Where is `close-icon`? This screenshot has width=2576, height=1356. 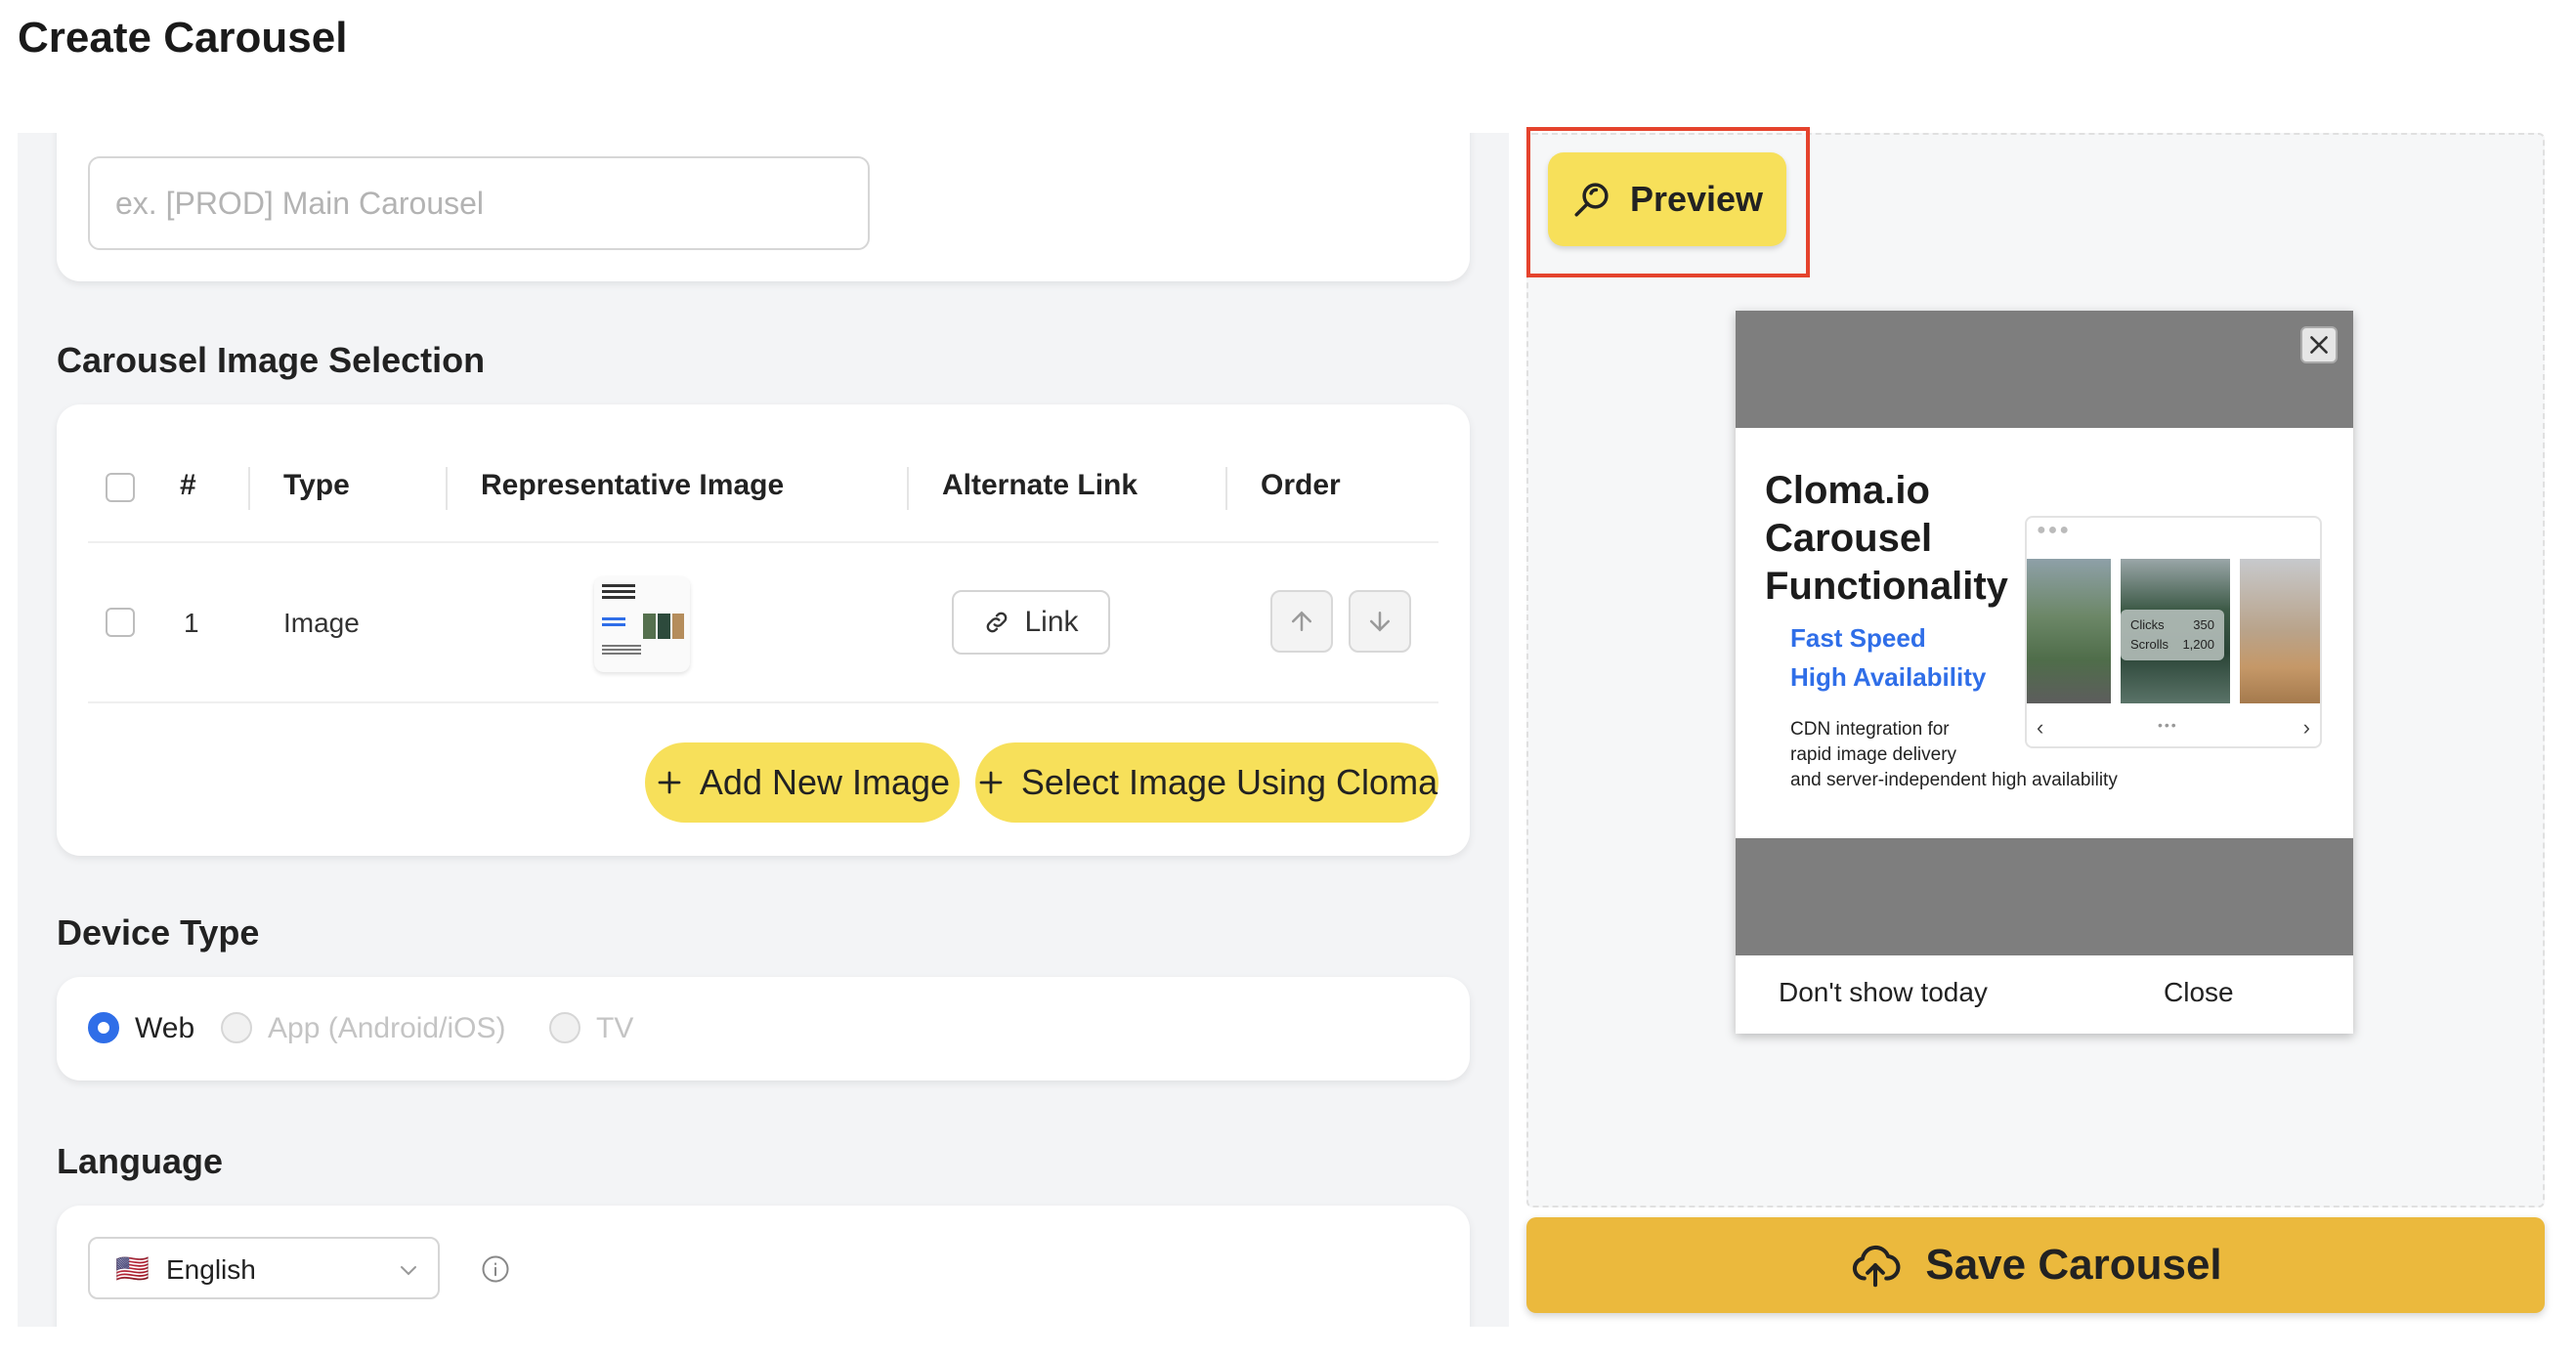 close-icon is located at coordinates (2319, 345).